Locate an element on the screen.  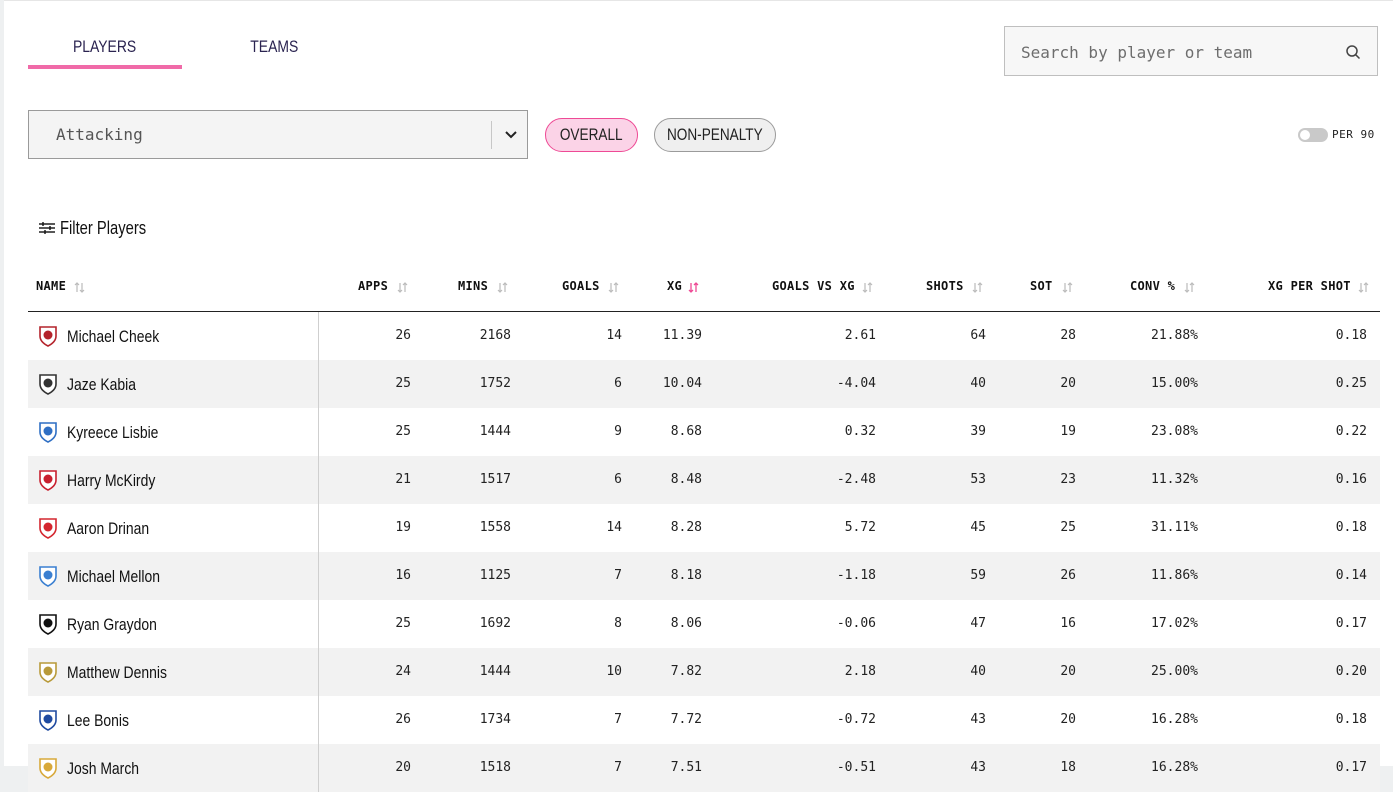
cell-sot: 16 is located at coordinates (1068, 623).